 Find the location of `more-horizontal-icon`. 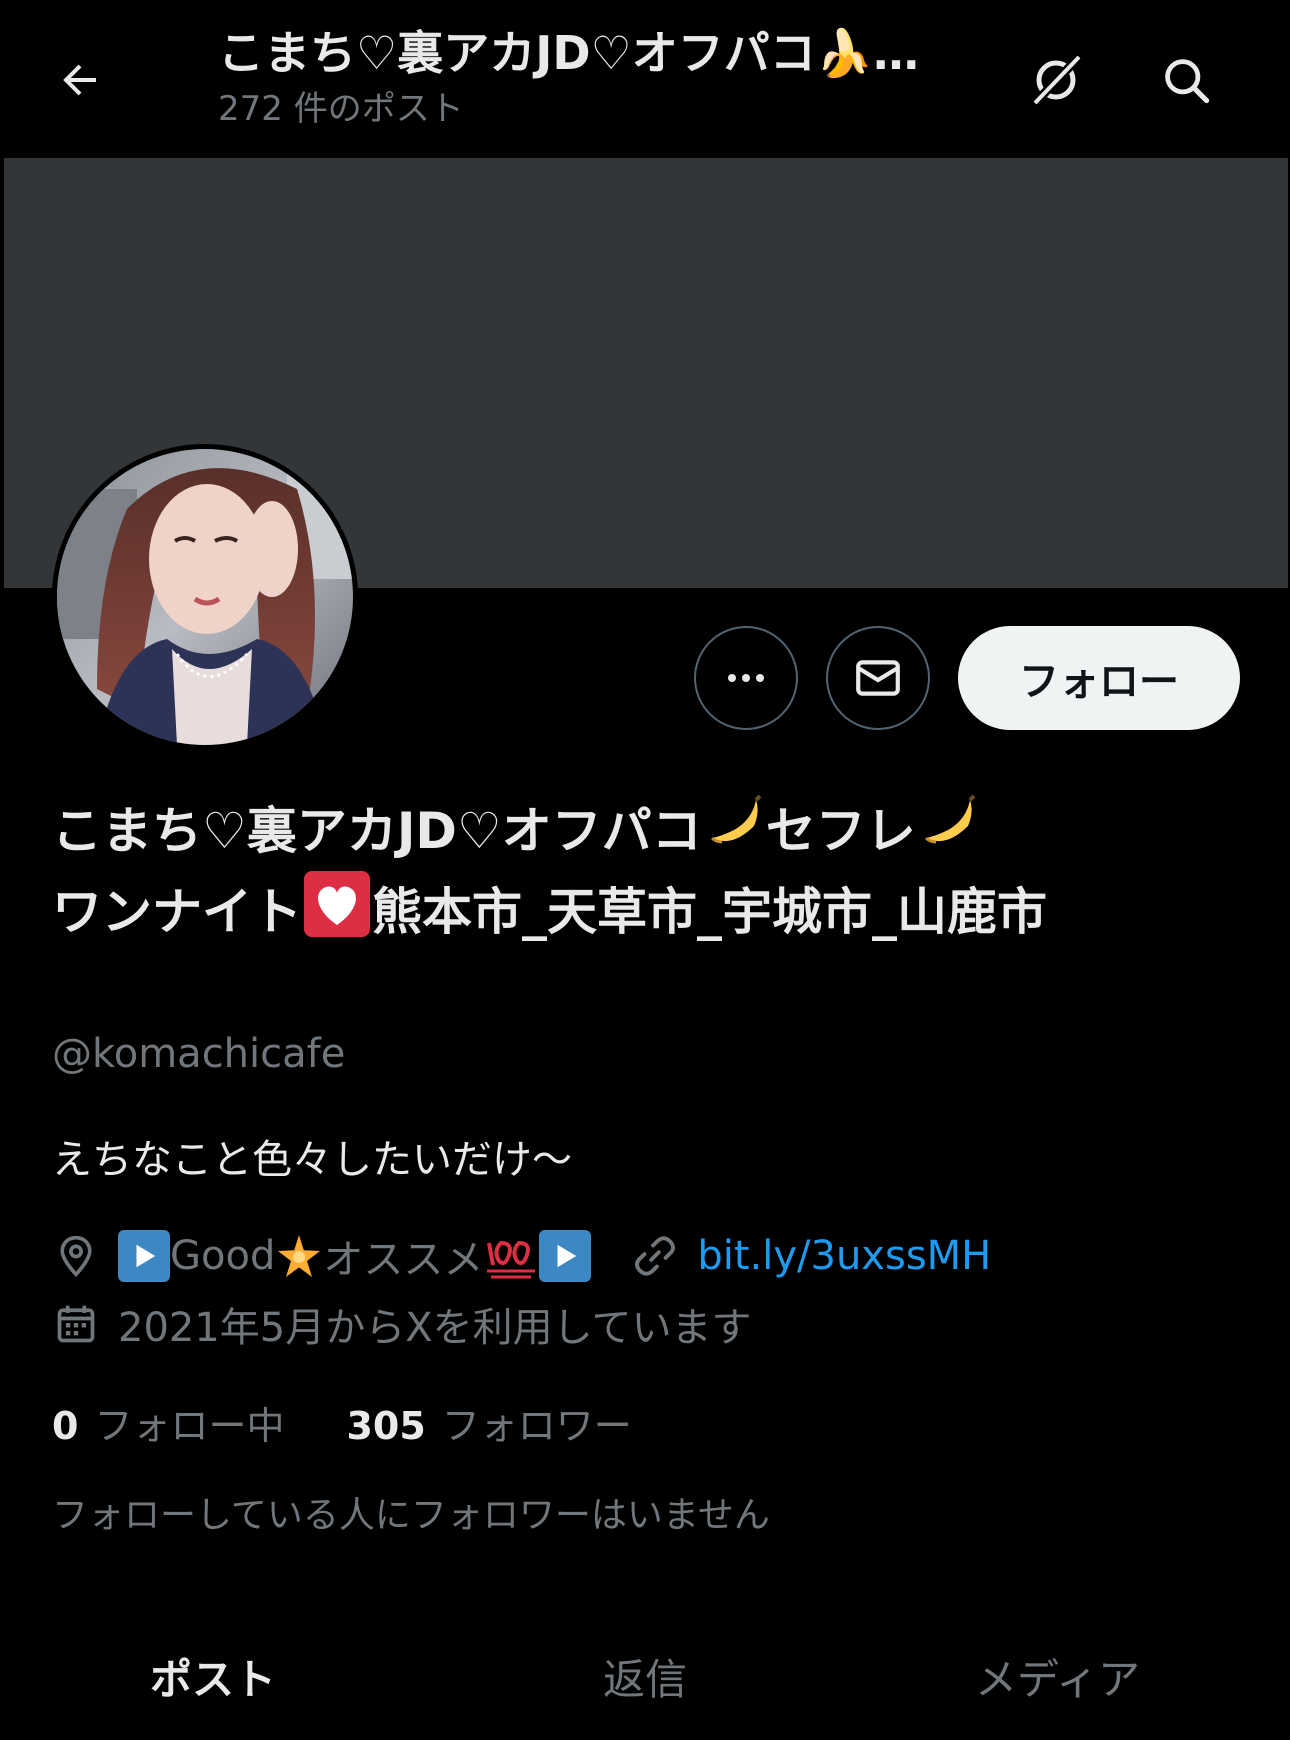

more-horizontal-icon is located at coordinates (746, 678).